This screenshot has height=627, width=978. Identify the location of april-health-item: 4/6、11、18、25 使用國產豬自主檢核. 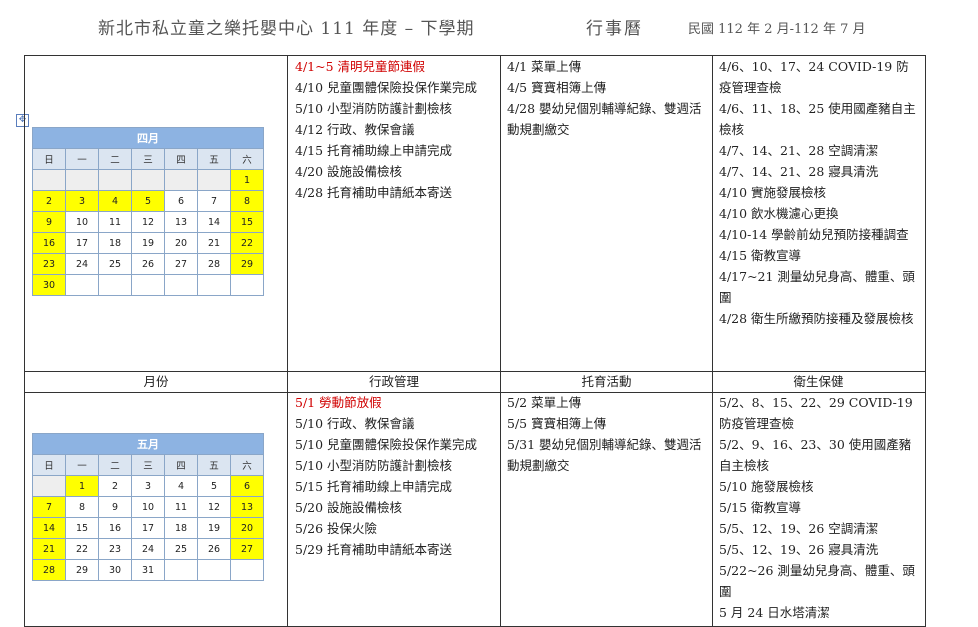
(817, 119).